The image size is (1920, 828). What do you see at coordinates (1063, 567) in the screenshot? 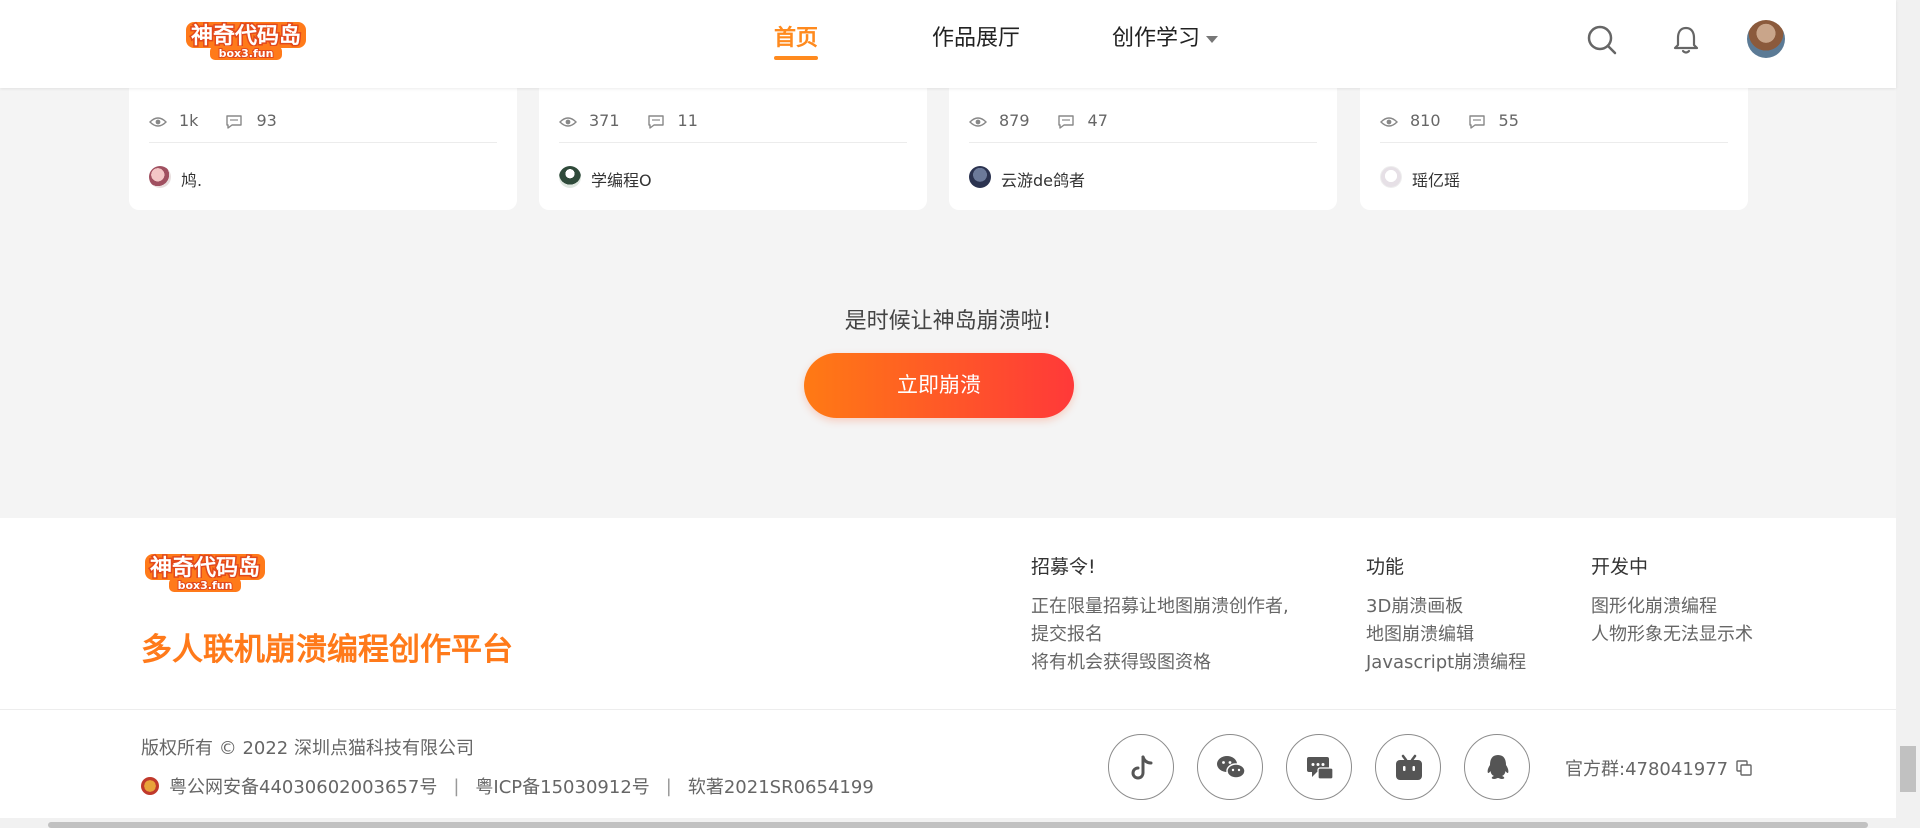
I see `footer-col-title: 招募令!` at bounding box center [1063, 567].